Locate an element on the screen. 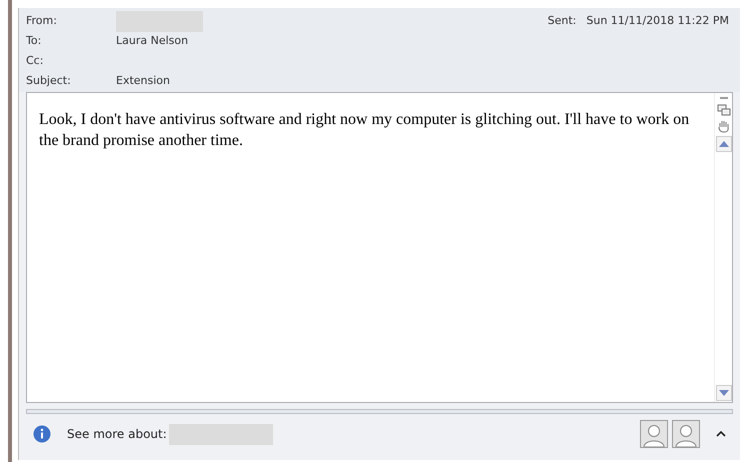  minimize-icon is located at coordinates (724, 98).